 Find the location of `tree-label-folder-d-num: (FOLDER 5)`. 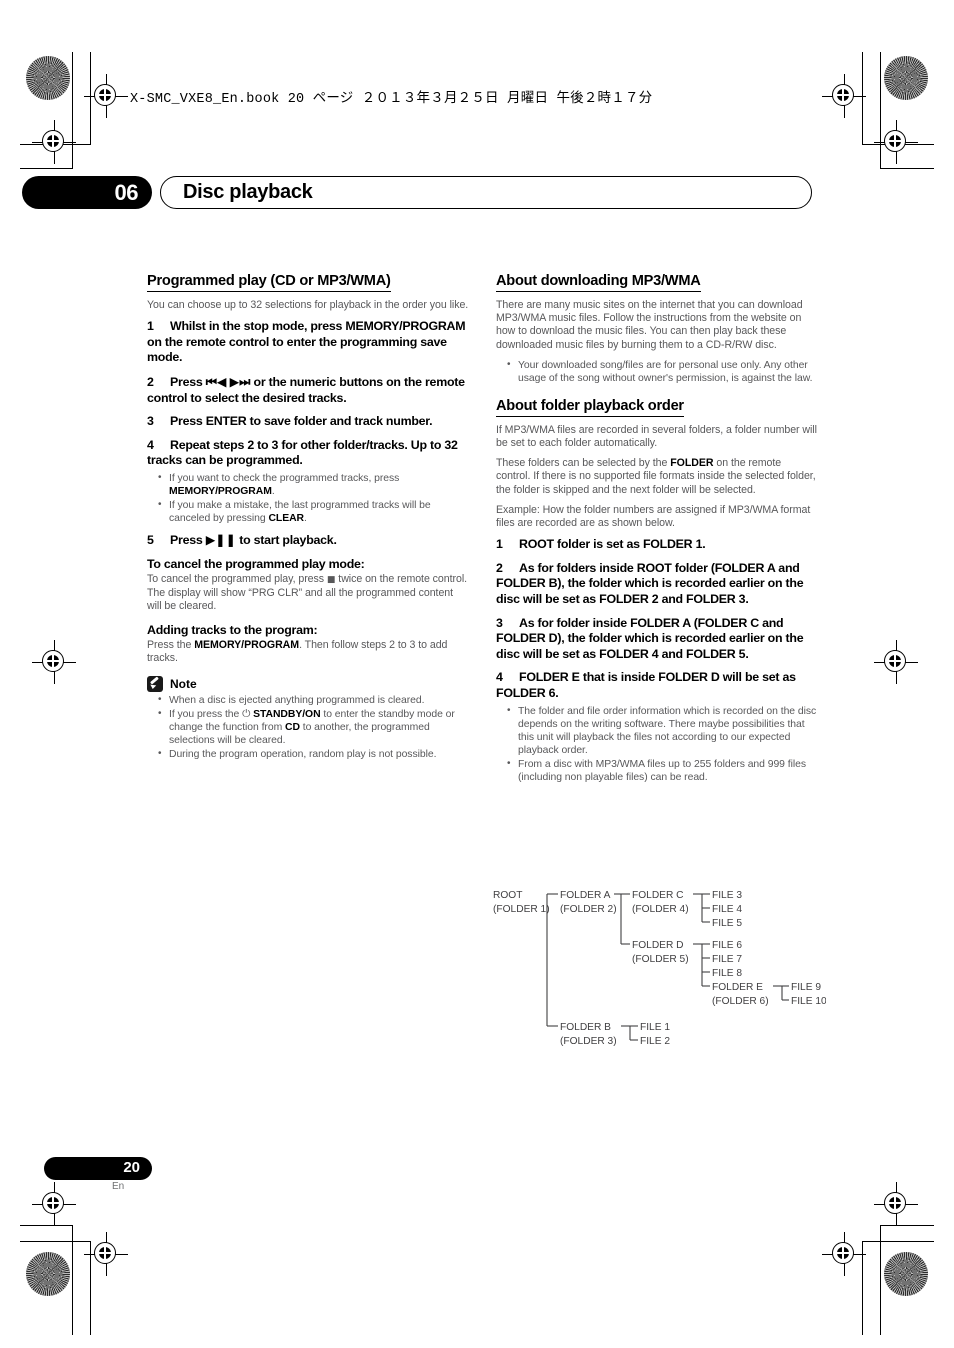

tree-label-folder-d-num: (FOLDER 5) is located at coordinates (660, 959).